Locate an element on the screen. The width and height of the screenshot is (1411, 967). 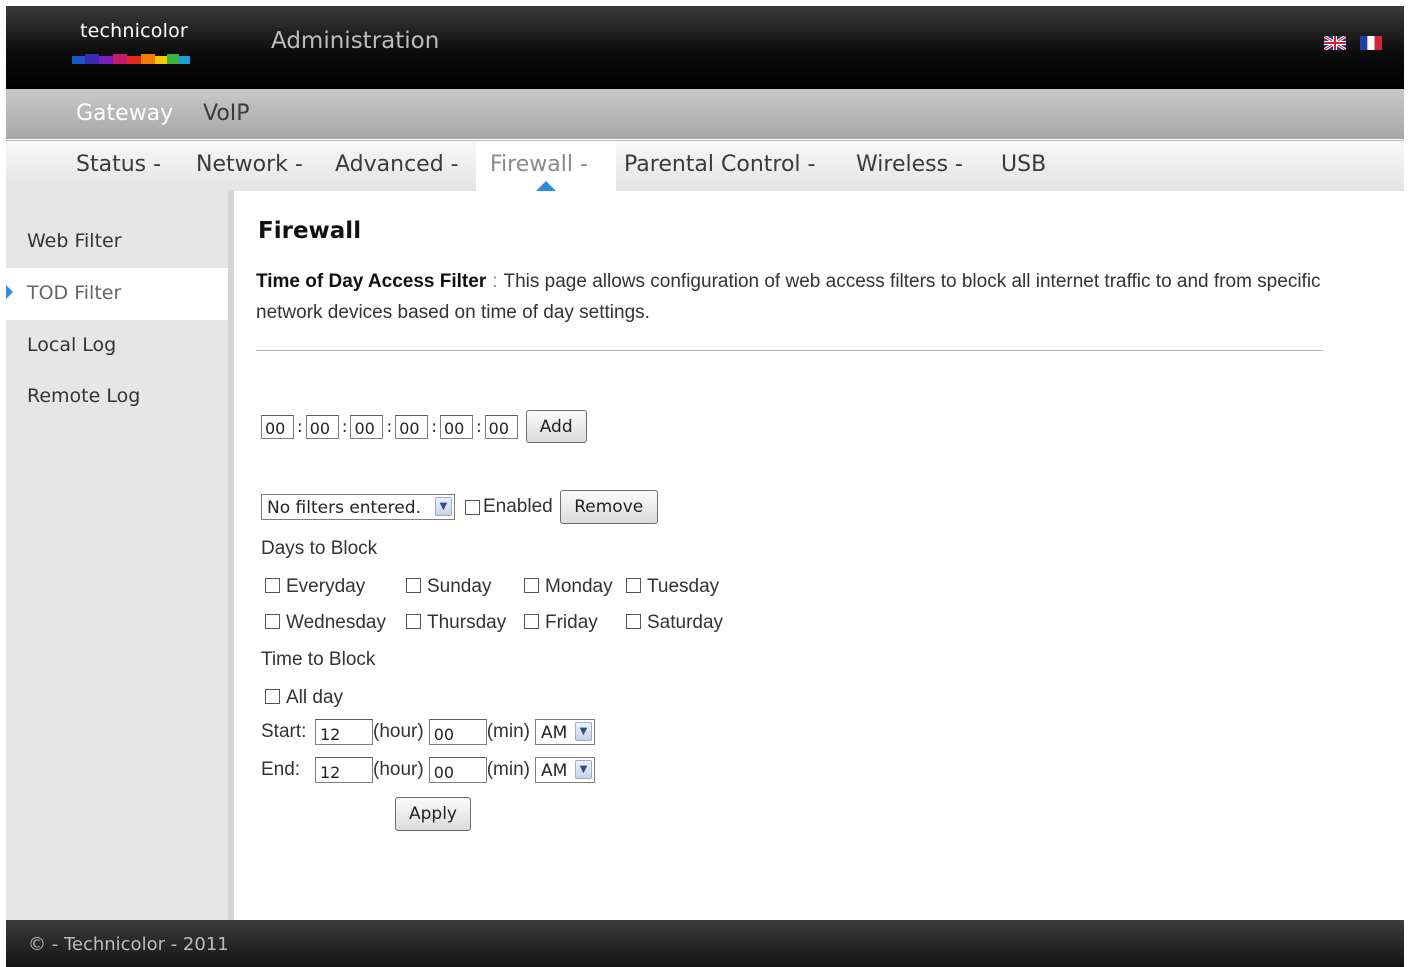
start-ampm-select: AM ▼ is located at coordinates (564, 732).